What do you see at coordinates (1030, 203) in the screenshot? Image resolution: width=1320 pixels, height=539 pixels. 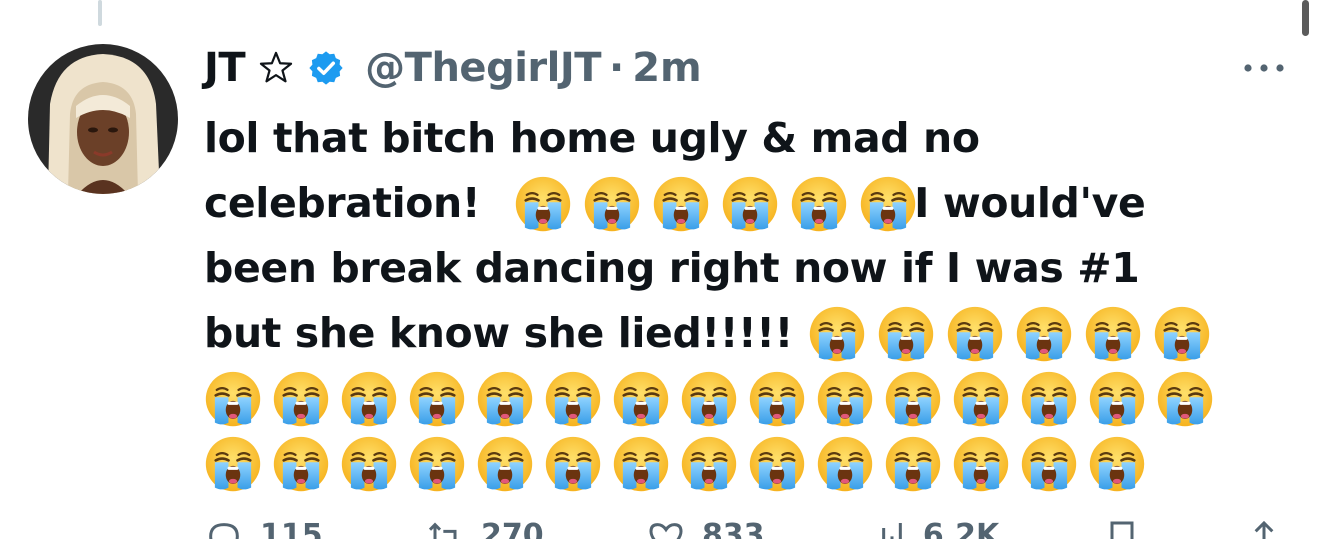 I see `tweet-line-2-tail: I would've` at bounding box center [1030, 203].